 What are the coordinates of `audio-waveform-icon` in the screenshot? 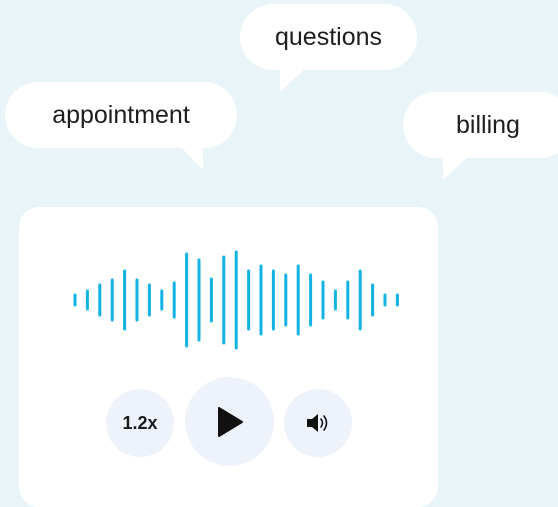 It's located at (236, 300).